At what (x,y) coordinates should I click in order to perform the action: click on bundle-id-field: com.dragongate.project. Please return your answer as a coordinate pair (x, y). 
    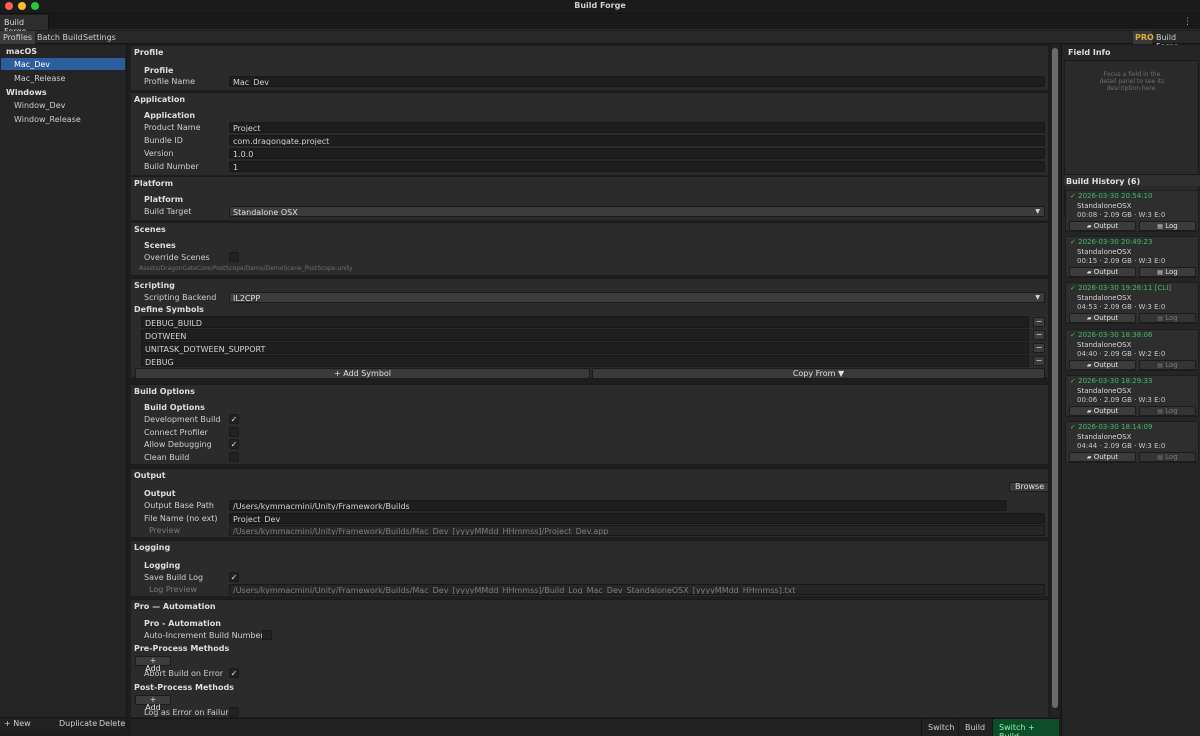
    Looking at the image, I should click on (637, 140).